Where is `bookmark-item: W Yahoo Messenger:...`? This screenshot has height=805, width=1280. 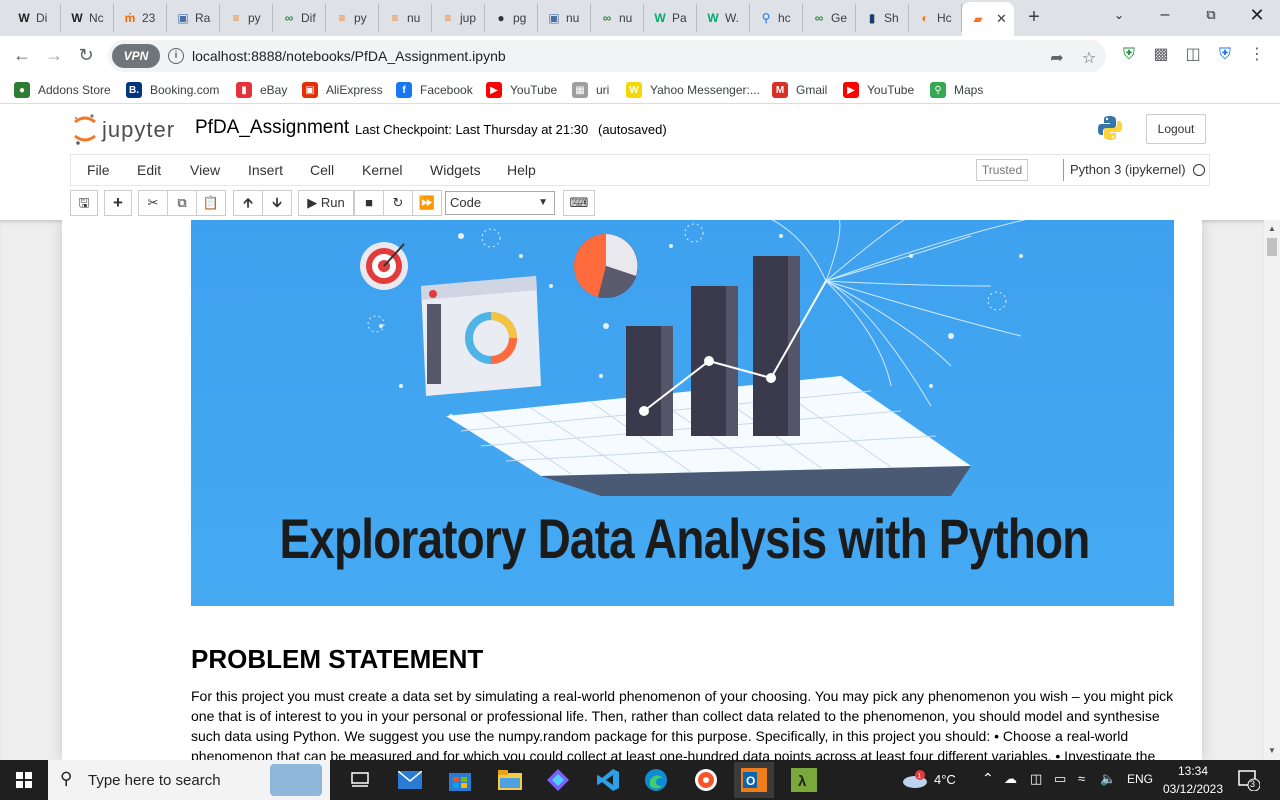 bookmark-item: W Yahoo Messenger:... is located at coordinates (693, 90).